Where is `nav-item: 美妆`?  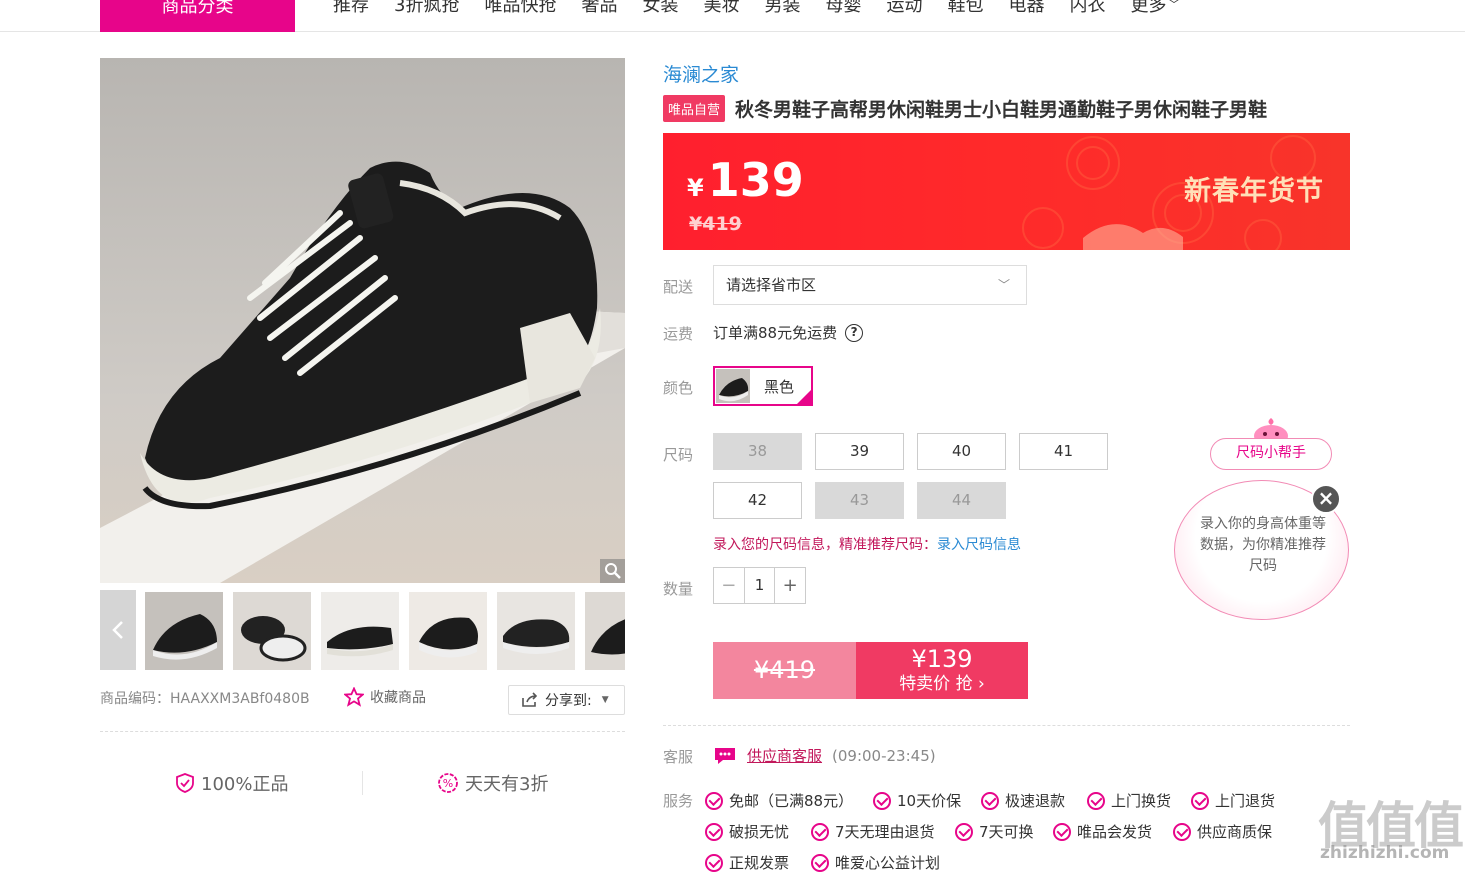
nav-item: 美妆 is located at coordinates (721, 11).